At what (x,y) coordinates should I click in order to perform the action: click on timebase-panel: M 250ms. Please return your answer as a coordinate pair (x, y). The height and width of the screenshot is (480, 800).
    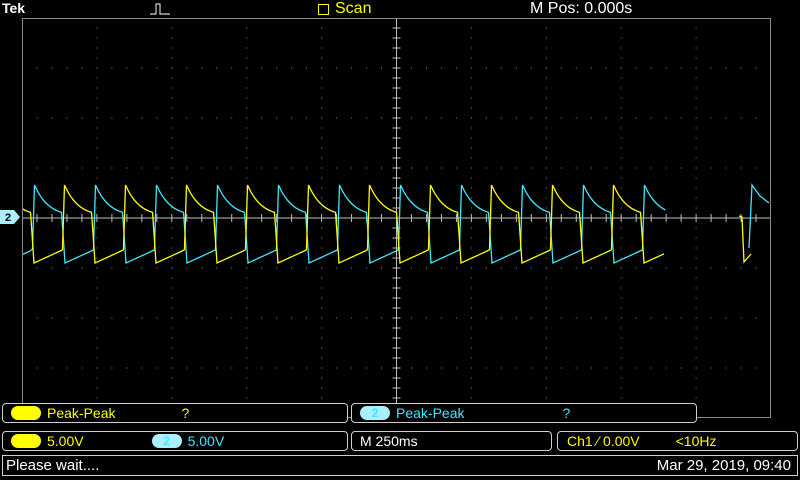
    Looking at the image, I should click on (451, 441).